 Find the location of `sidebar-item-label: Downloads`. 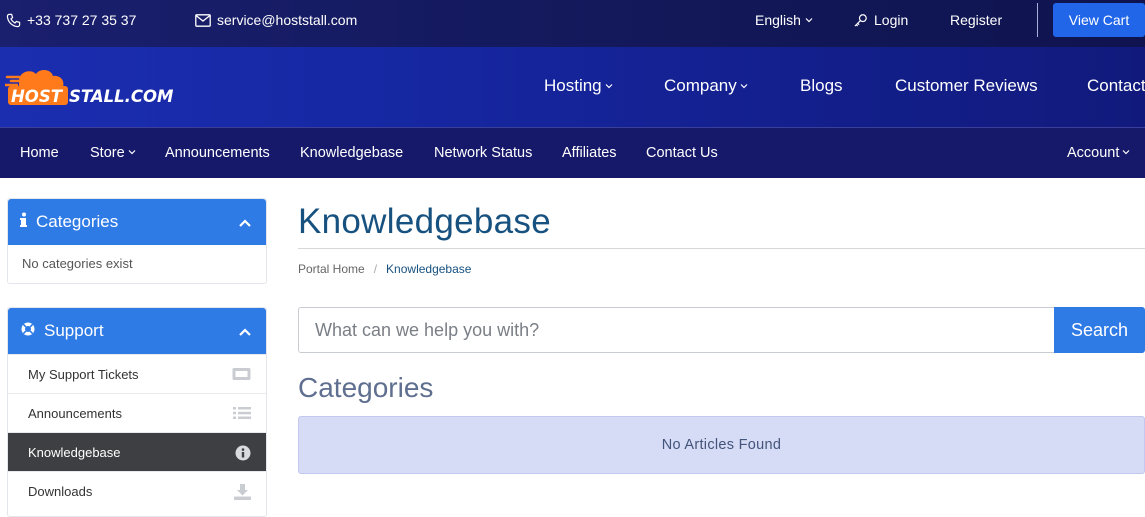

sidebar-item-label: Downloads is located at coordinates (60, 491).